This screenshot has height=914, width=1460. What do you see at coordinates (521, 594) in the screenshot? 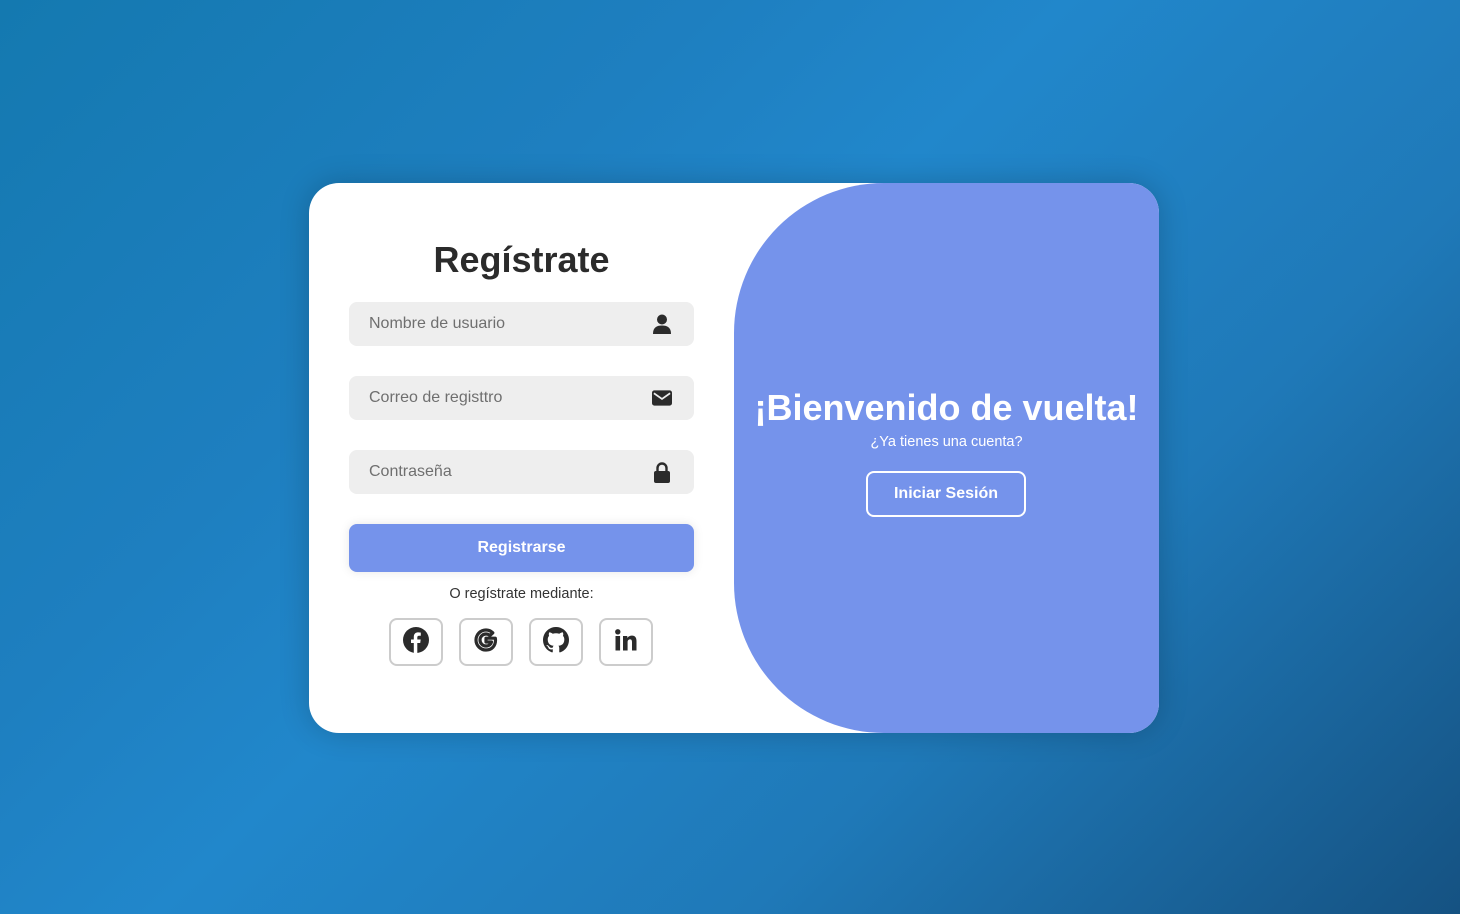
I see `social-text: O regístrate mediante:` at bounding box center [521, 594].